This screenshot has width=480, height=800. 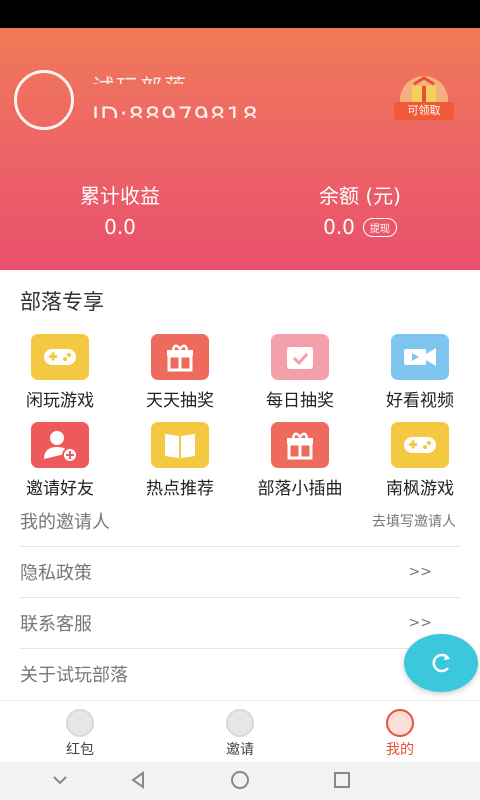 I want to click on grid-item-hot-recommend: 热点推荐, so click(x=180, y=460).